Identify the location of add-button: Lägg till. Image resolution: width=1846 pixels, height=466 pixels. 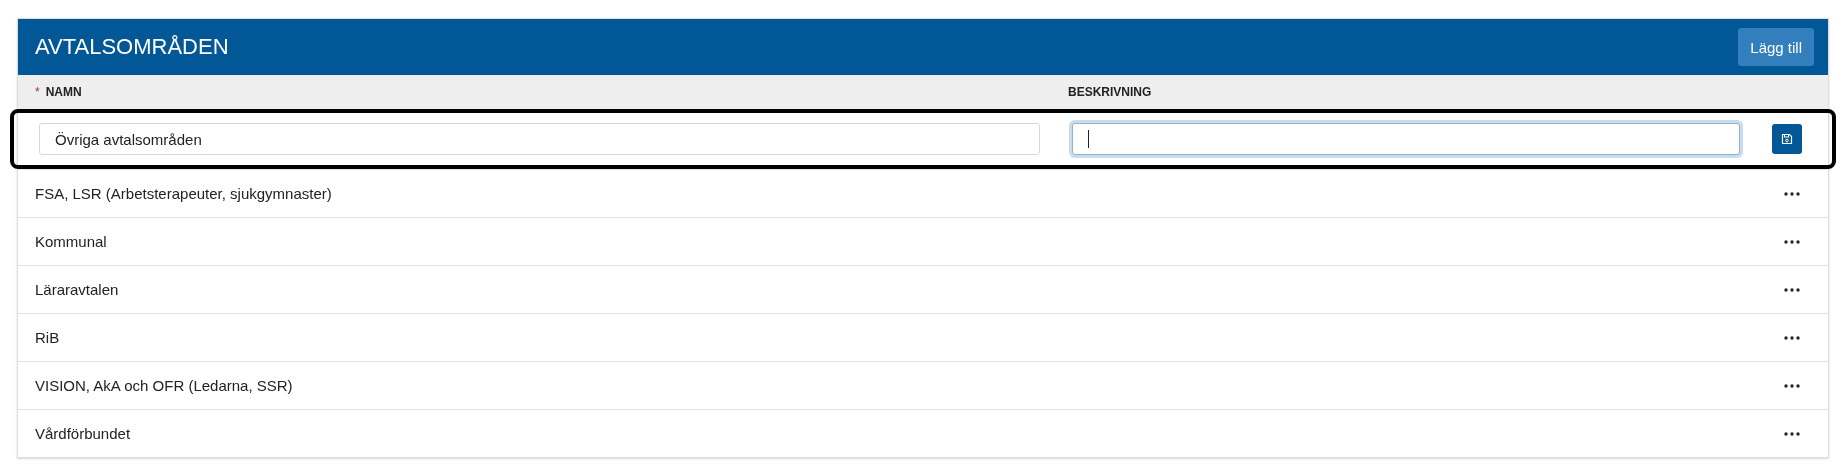
(1776, 47).